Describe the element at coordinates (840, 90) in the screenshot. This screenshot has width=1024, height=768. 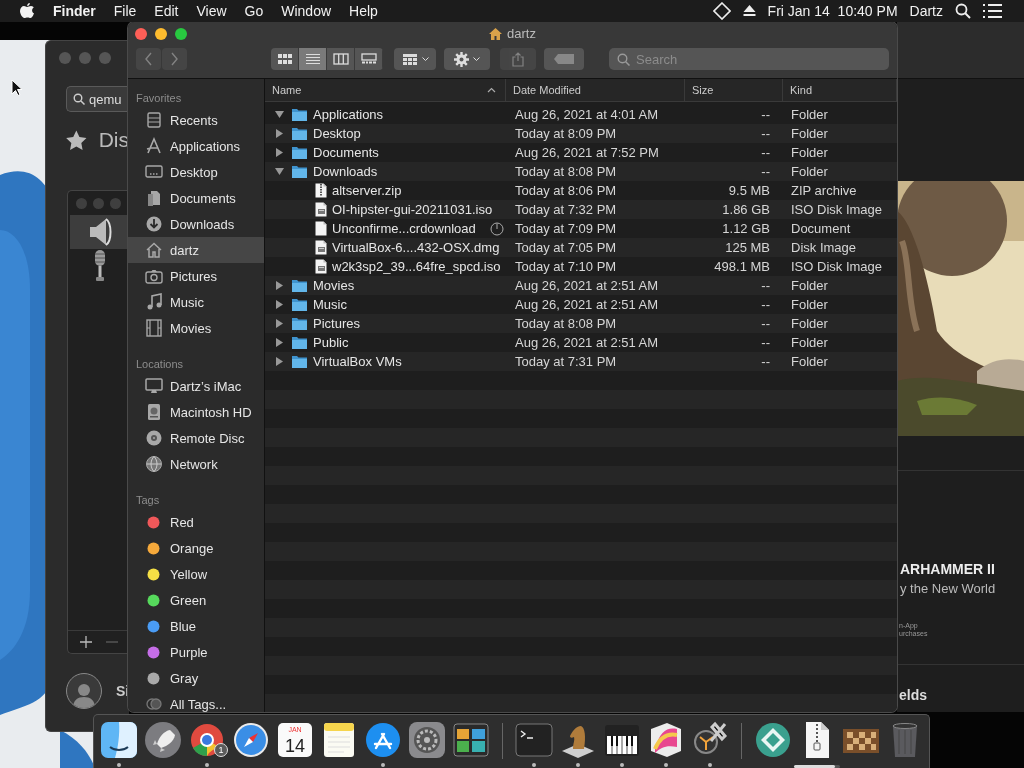
I see `column-header: Kind` at that location.